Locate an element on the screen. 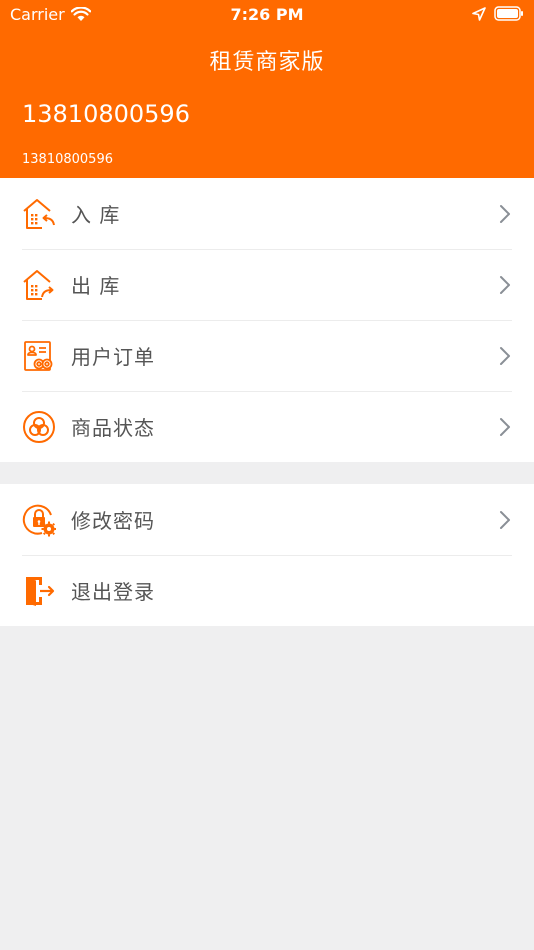 The image size is (534, 950). status-bar: Carrier 7:26 PM is located at coordinates (267, 15).